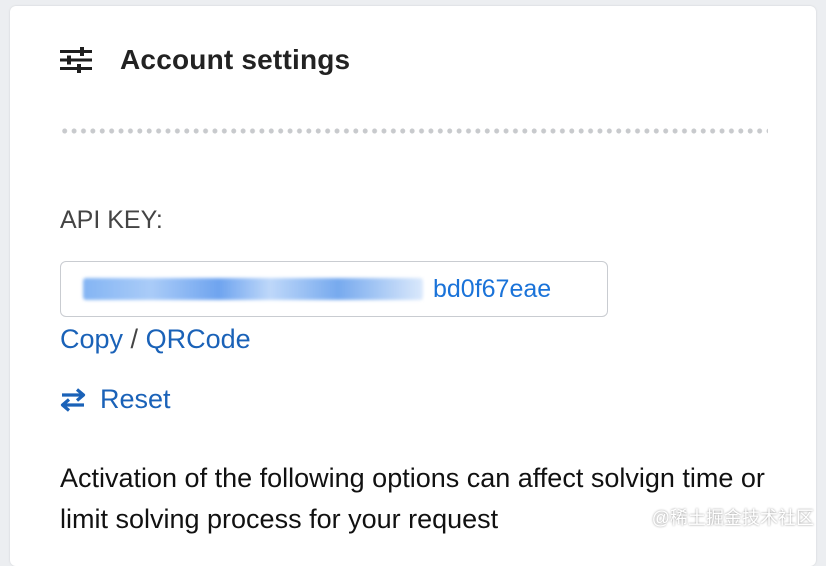 The height and width of the screenshot is (566, 826). I want to click on card-header: Account settings, so click(205, 60).